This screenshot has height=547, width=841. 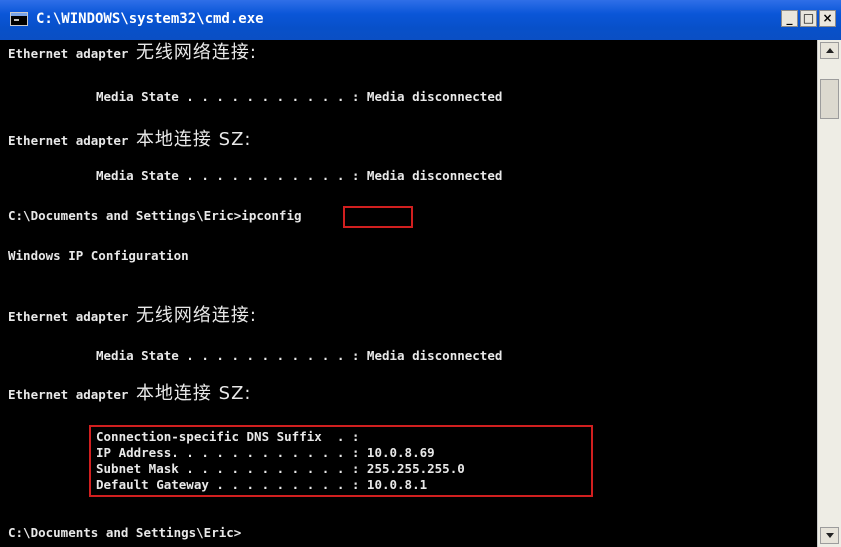 I want to click on prompt: C:\Documents and Settings\Eric>, so click(x=125, y=215).